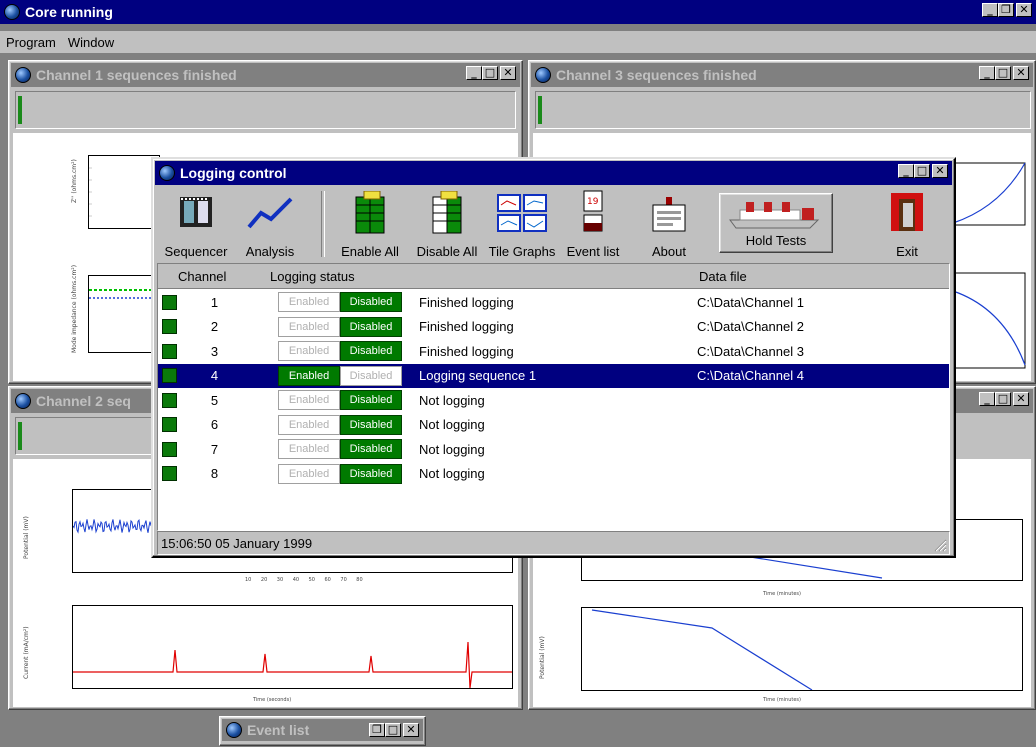 Image resolution: width=1036 pixels, height=747 pixels. Describe the element at coordinates (124, 314) in the screenshot. I see `channel1-bottom-axes` at that location.